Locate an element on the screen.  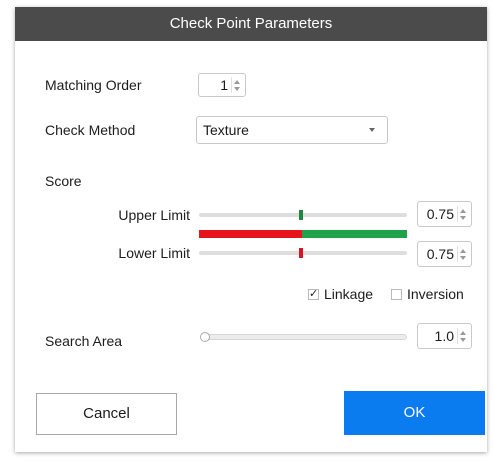
lower-limit-label: Lower Limit is located at coordinates (154, 253).